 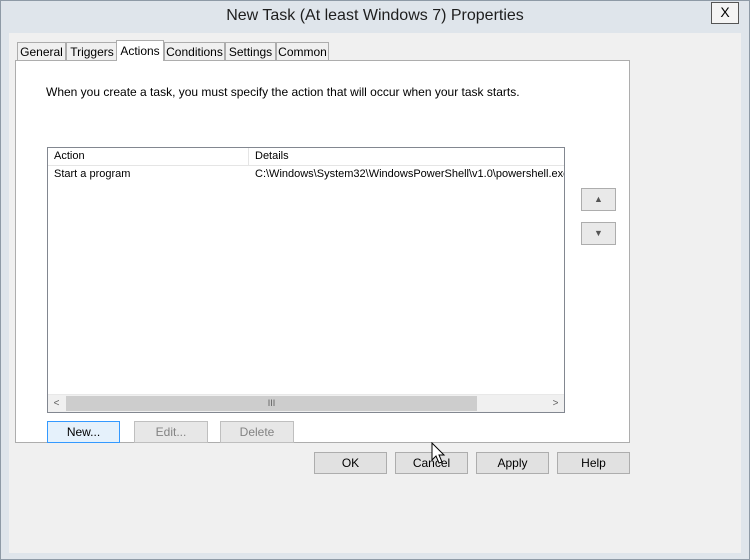 I want to click on apply-button: Apply, so click(x=512, y=463).